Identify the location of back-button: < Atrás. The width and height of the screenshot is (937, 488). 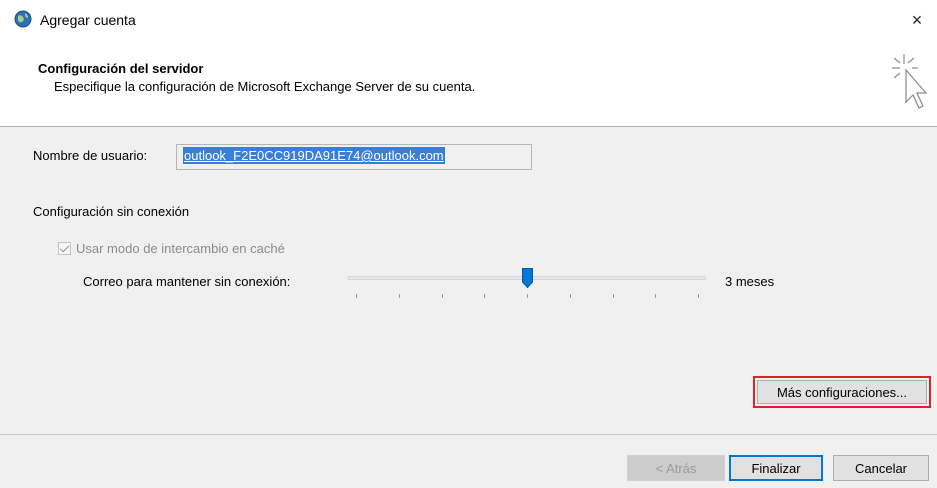
(676, 468).